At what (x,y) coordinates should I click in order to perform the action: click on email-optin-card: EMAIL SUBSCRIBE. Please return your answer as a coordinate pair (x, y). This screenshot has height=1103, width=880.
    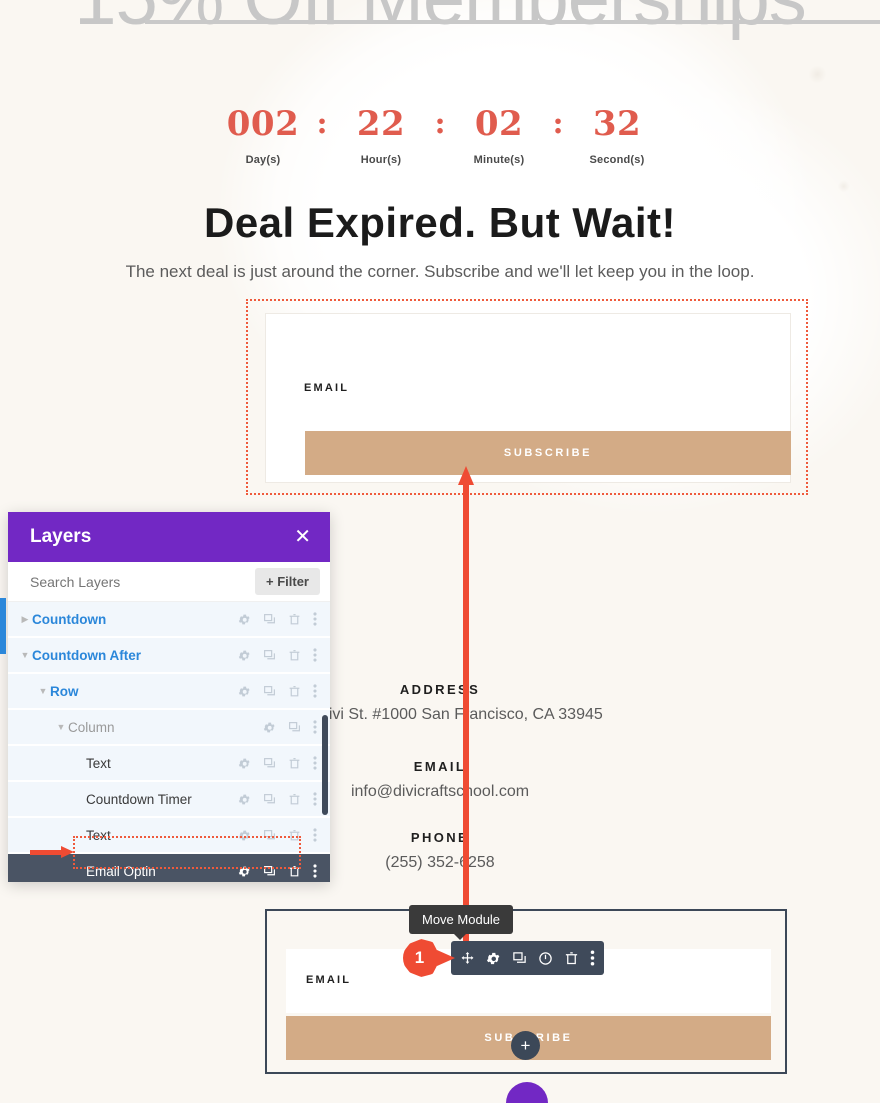
    Looking at the image, I should click on (528, 398).